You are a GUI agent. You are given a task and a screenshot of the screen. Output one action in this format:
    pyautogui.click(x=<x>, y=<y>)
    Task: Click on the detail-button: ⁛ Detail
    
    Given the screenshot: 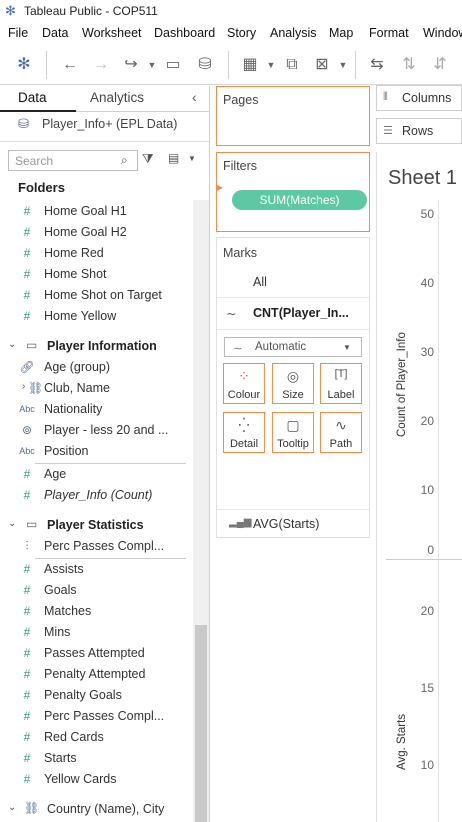 What is the action you would take?
    pyautogui.click(x=244, y=432)
    